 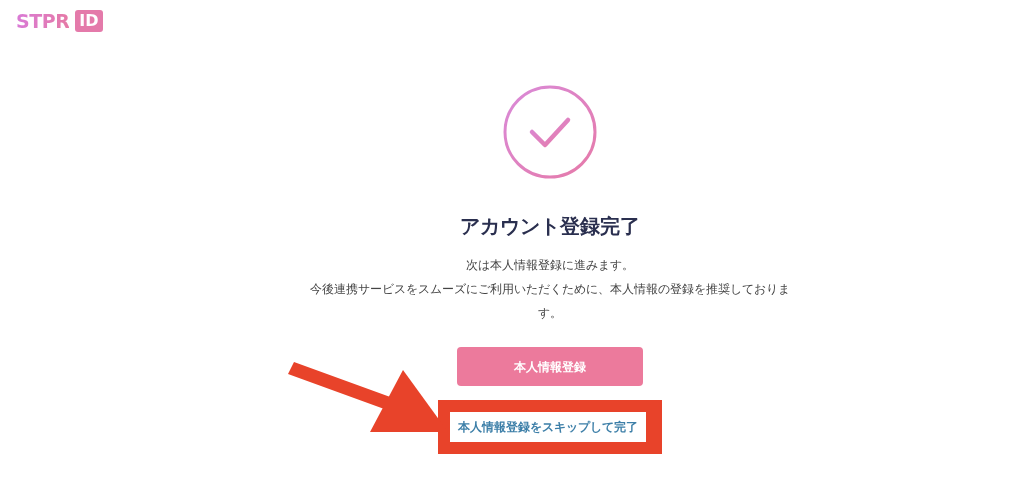 I want to click on logo-text: STPR, so click(x=43, y=21).